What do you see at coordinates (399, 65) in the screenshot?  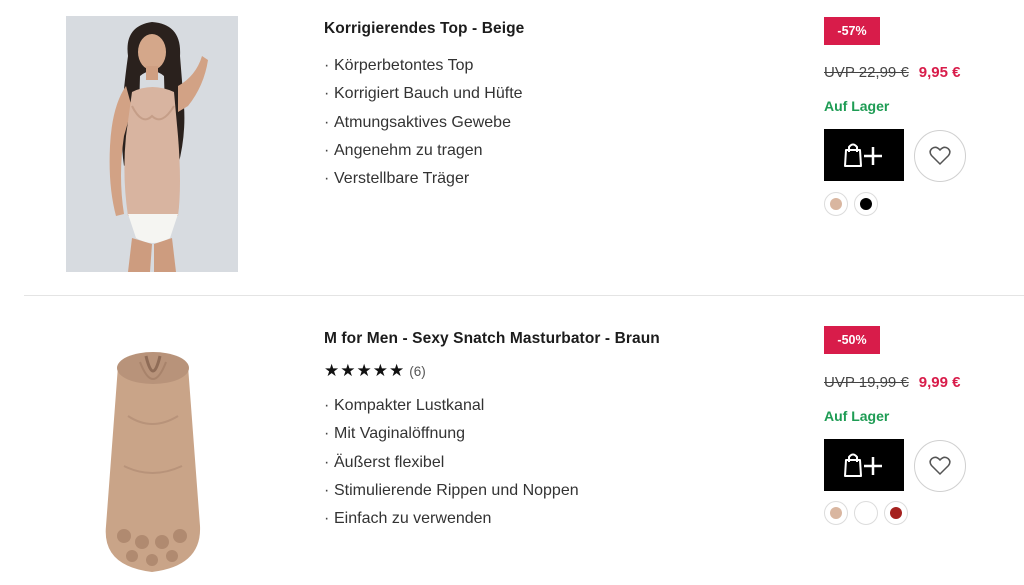 I see `feature-item: · Körperbetontes Top` at bounding box center [399, 65].